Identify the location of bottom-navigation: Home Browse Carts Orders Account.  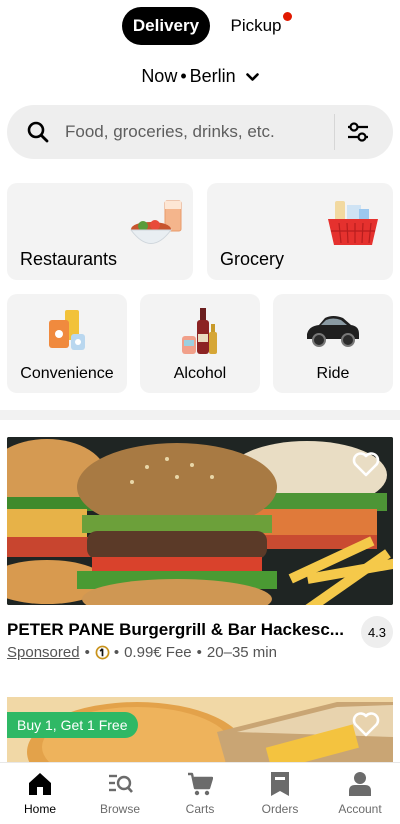
(200, 793).